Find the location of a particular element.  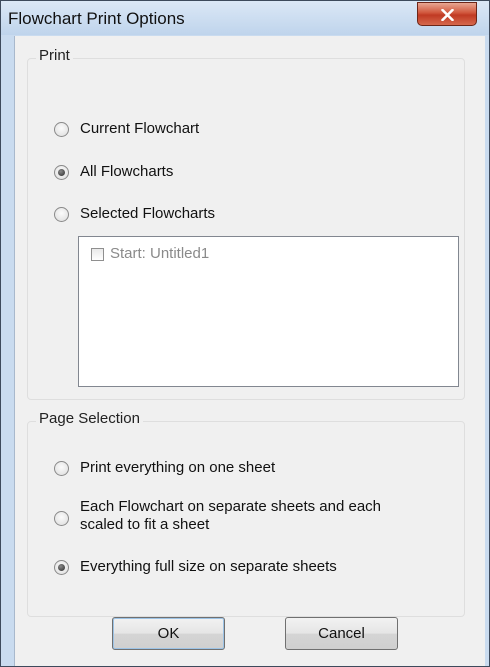

label-current-flowchart: Current Flowchart is located at coordinates (140, 128).